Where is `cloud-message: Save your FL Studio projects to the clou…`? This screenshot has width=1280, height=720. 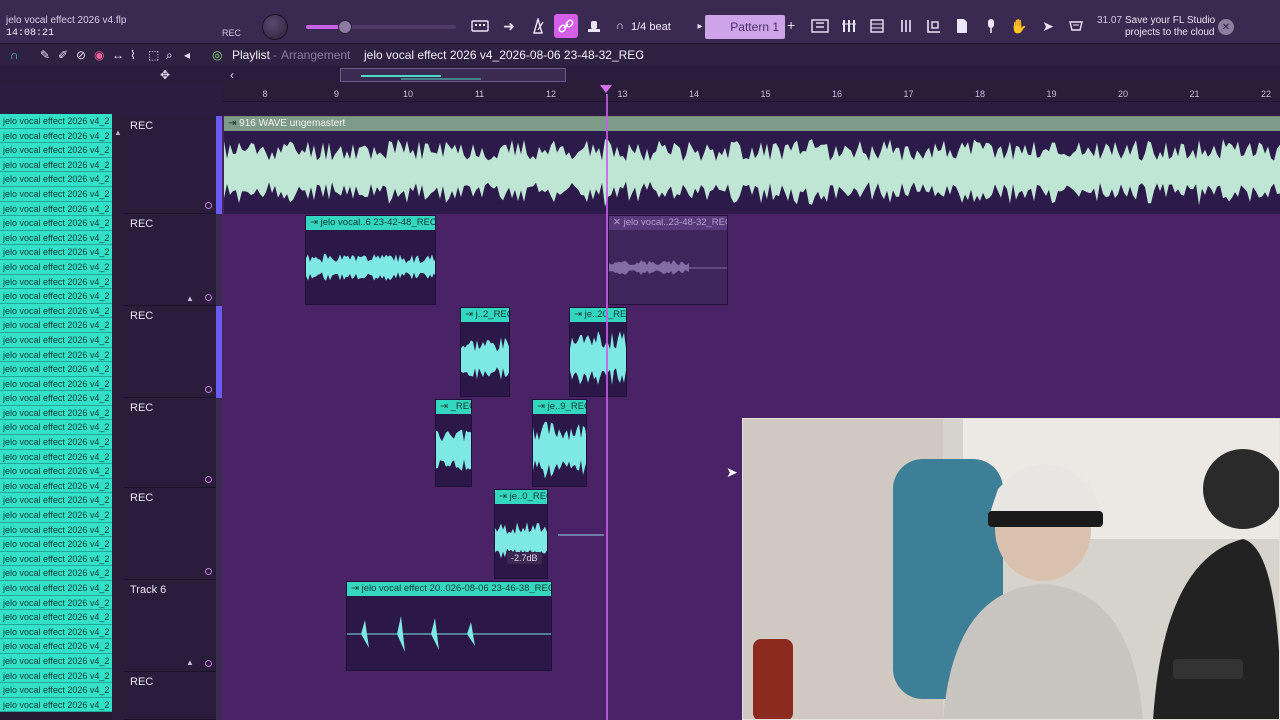 cloud-message: Save your FL Studio projects to the clou… is located at coordinates (1175, 27).